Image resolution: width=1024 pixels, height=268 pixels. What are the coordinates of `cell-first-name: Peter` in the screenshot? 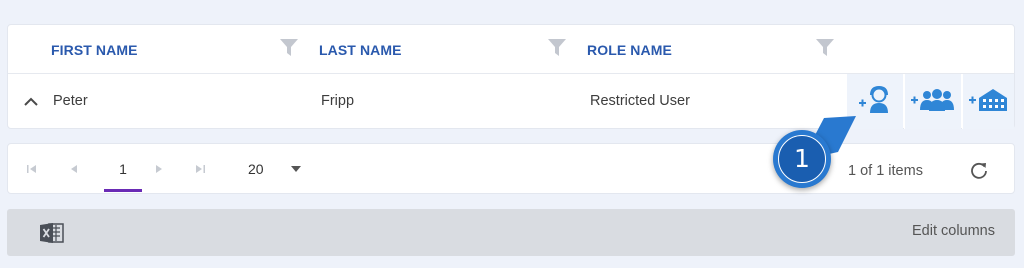 It's located at (70, 101).